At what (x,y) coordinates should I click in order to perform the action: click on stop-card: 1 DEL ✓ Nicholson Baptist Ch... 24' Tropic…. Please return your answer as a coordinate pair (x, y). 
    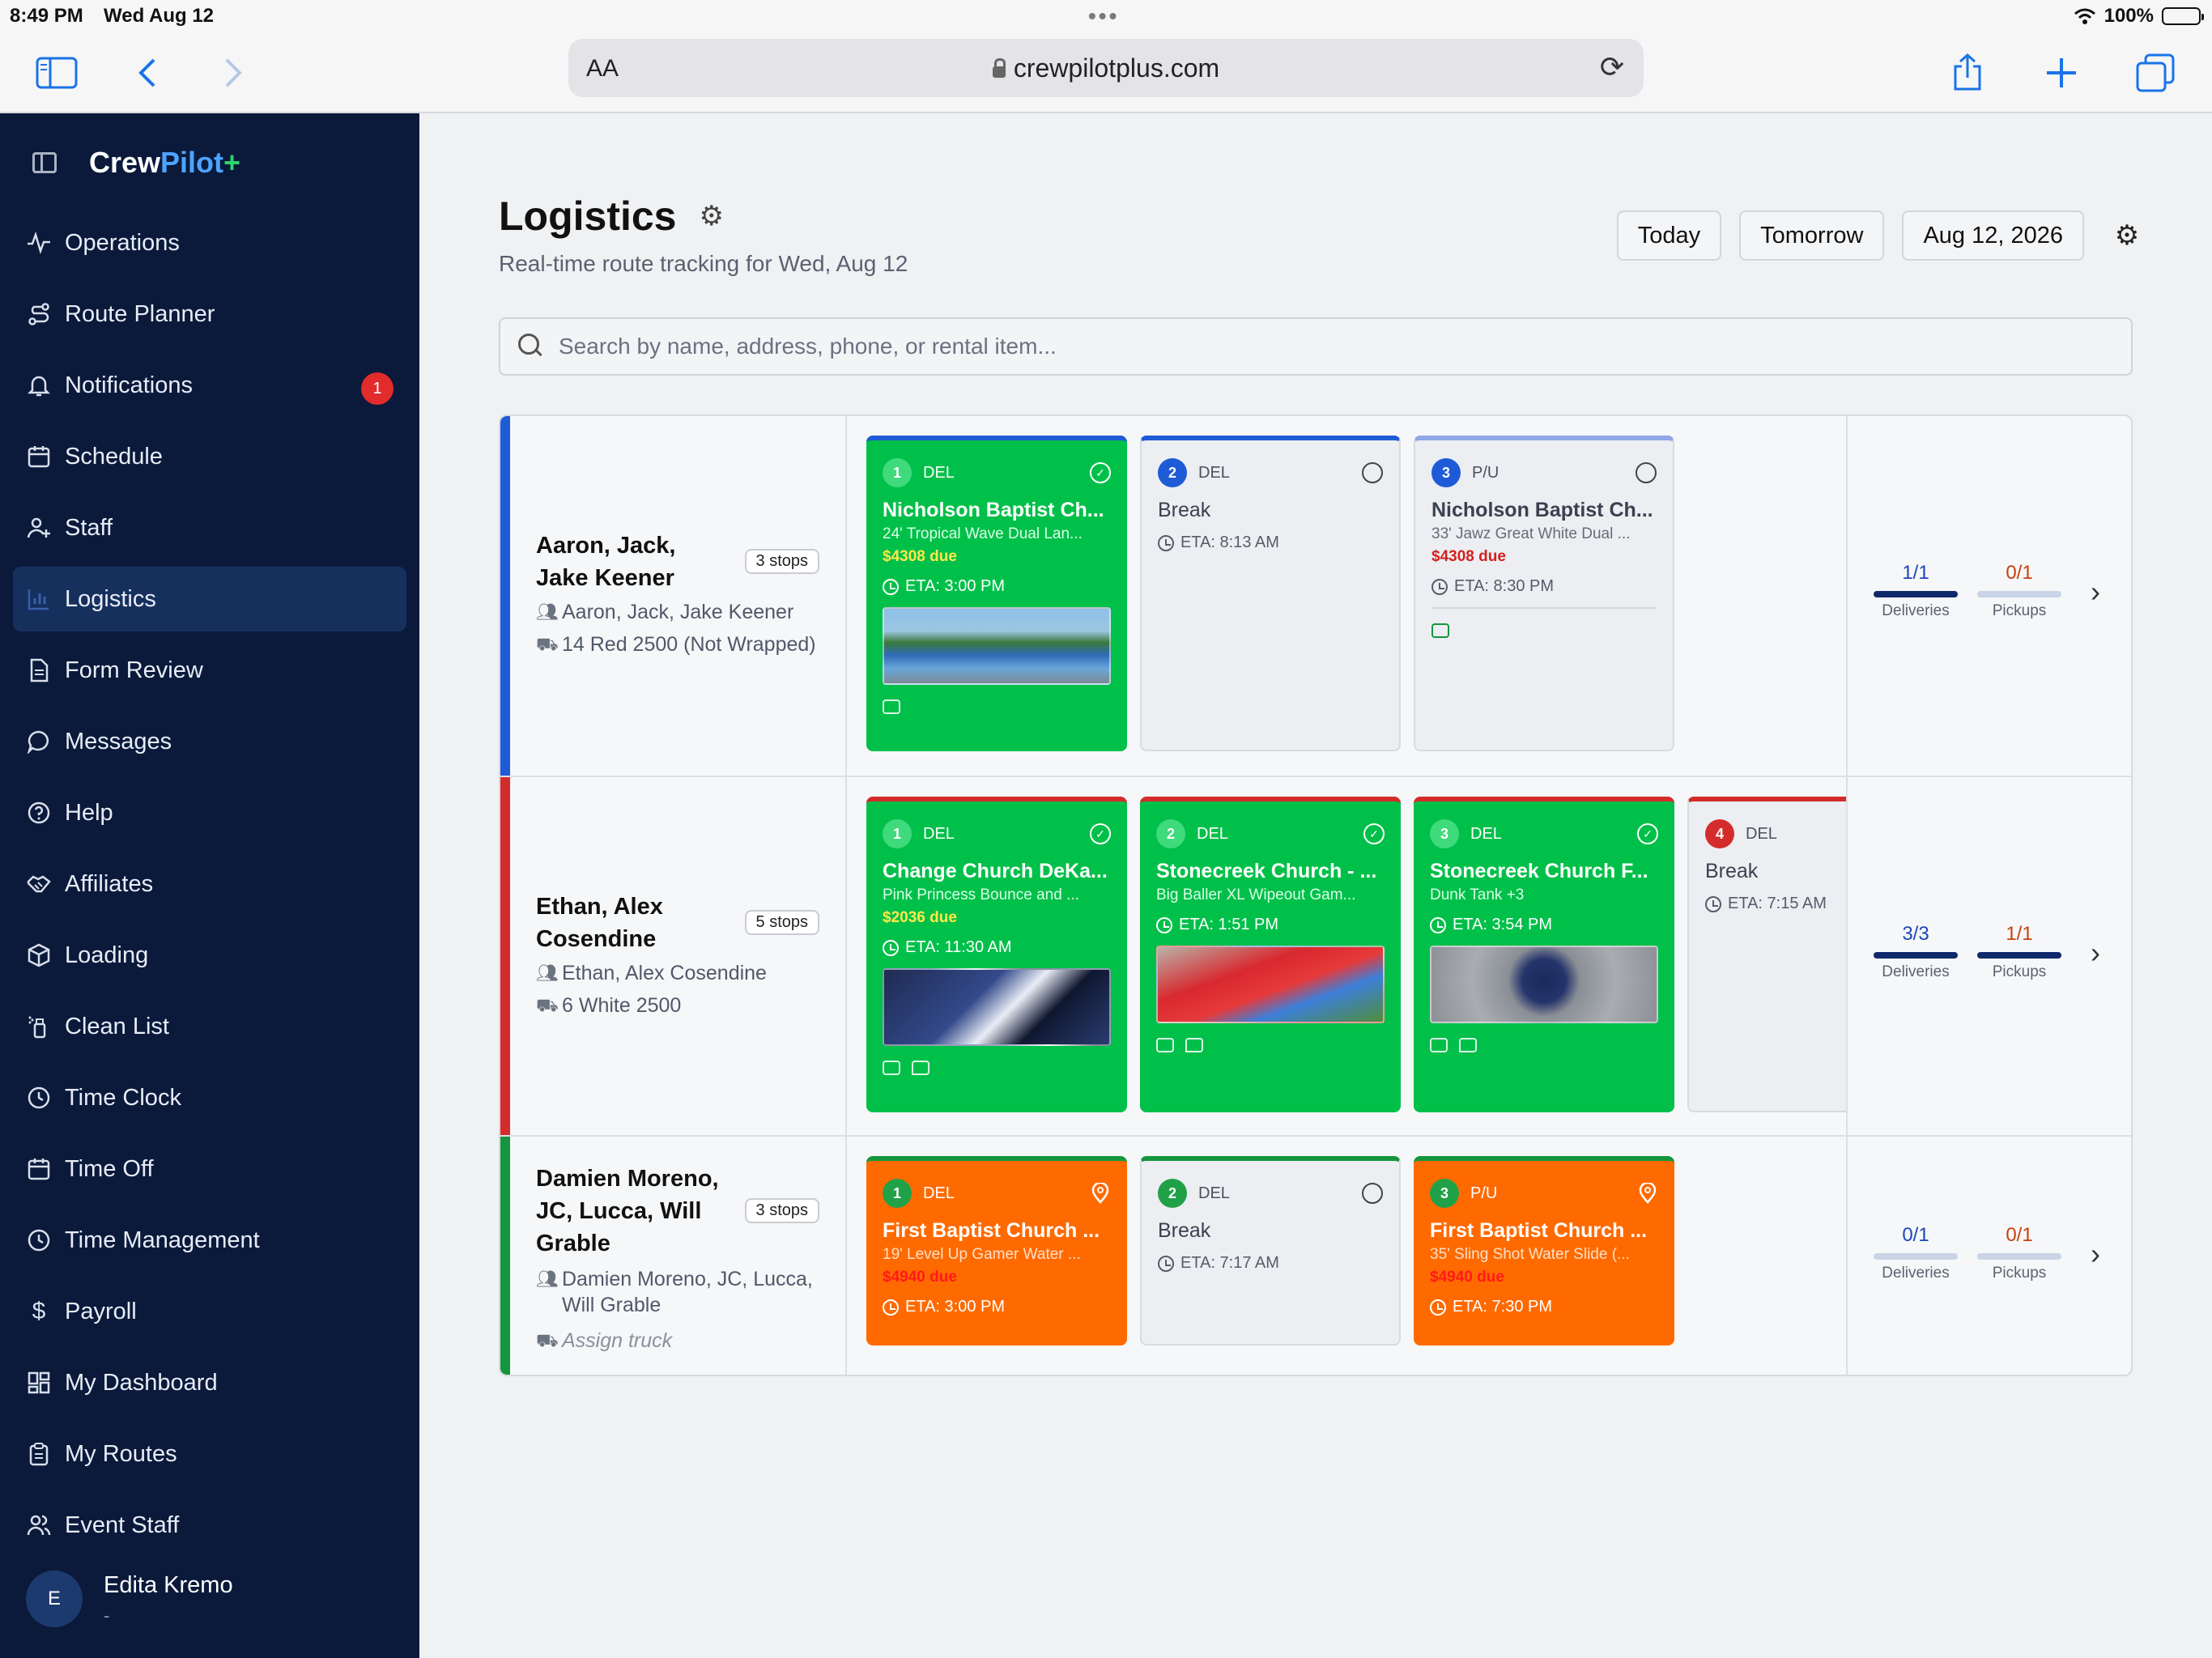
    Looking at the image, I should click on (996, 593).